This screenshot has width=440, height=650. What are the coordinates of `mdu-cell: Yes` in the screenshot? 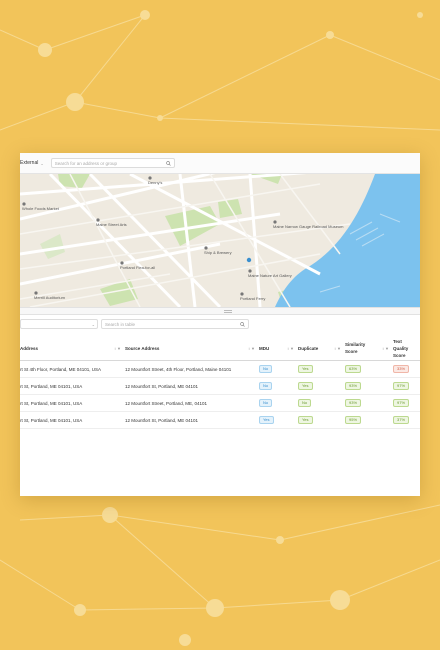 It's located at (278, 420).